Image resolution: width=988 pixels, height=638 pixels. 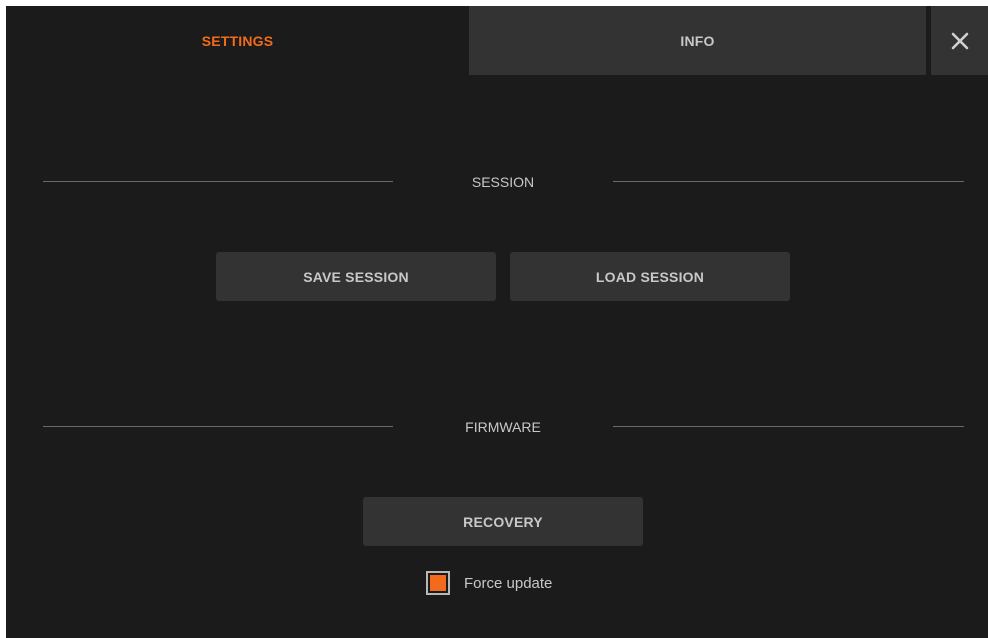 I want to click on close-icon, so click(x=959, y=40).